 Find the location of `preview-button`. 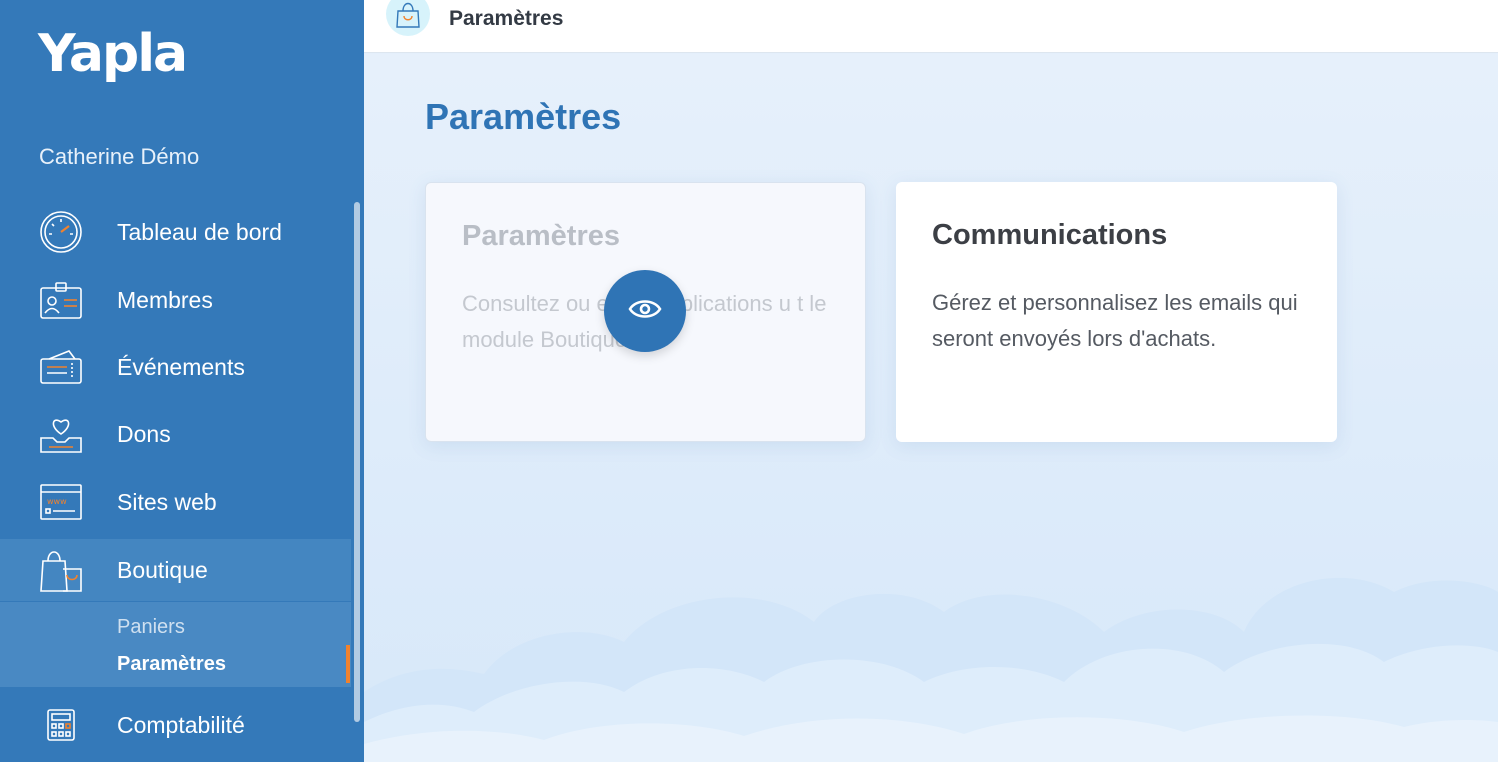

preview-button is located at coordinates (645, 311).